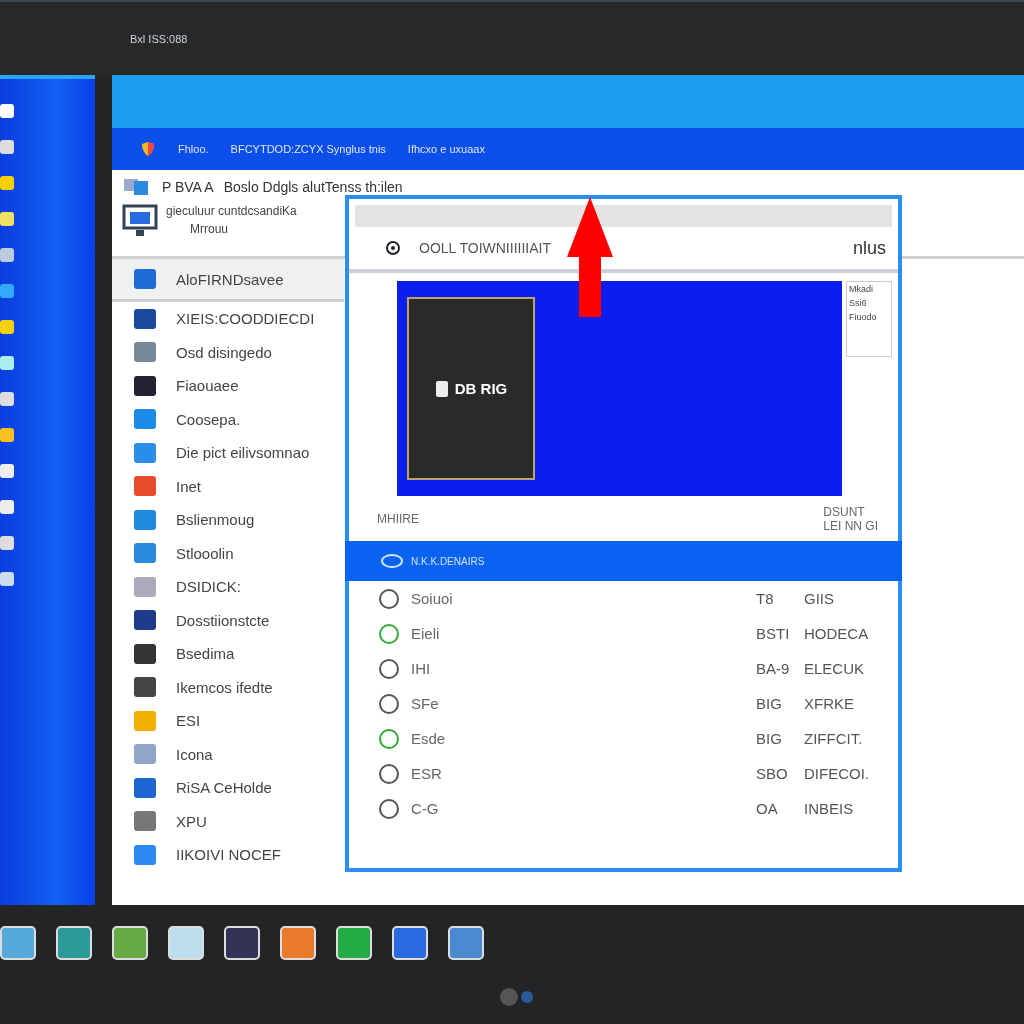  What do you see at coordinates (773, 633) in the screenshot?
I see `row-code: BSTI` at bounding box center [773, 633].